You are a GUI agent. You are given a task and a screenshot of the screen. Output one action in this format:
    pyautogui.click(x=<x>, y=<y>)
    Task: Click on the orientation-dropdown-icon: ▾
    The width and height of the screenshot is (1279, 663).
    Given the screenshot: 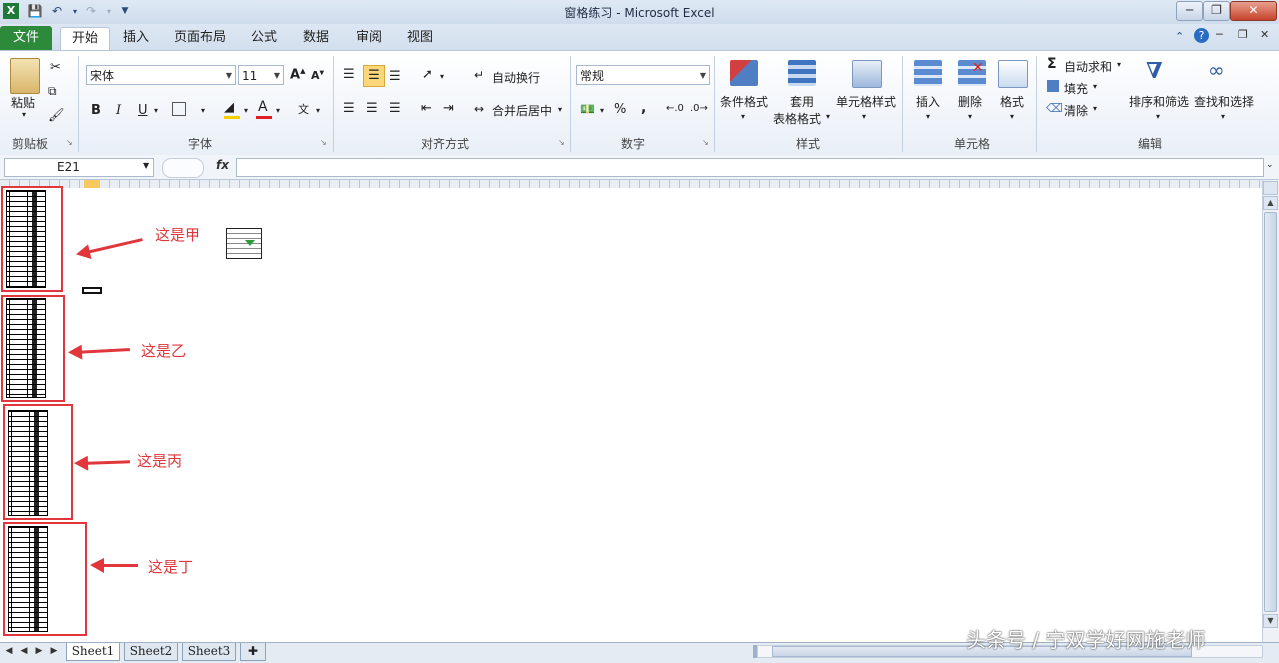 What is the action you would take?
    pyautogui.click(x=442, y=76)
    